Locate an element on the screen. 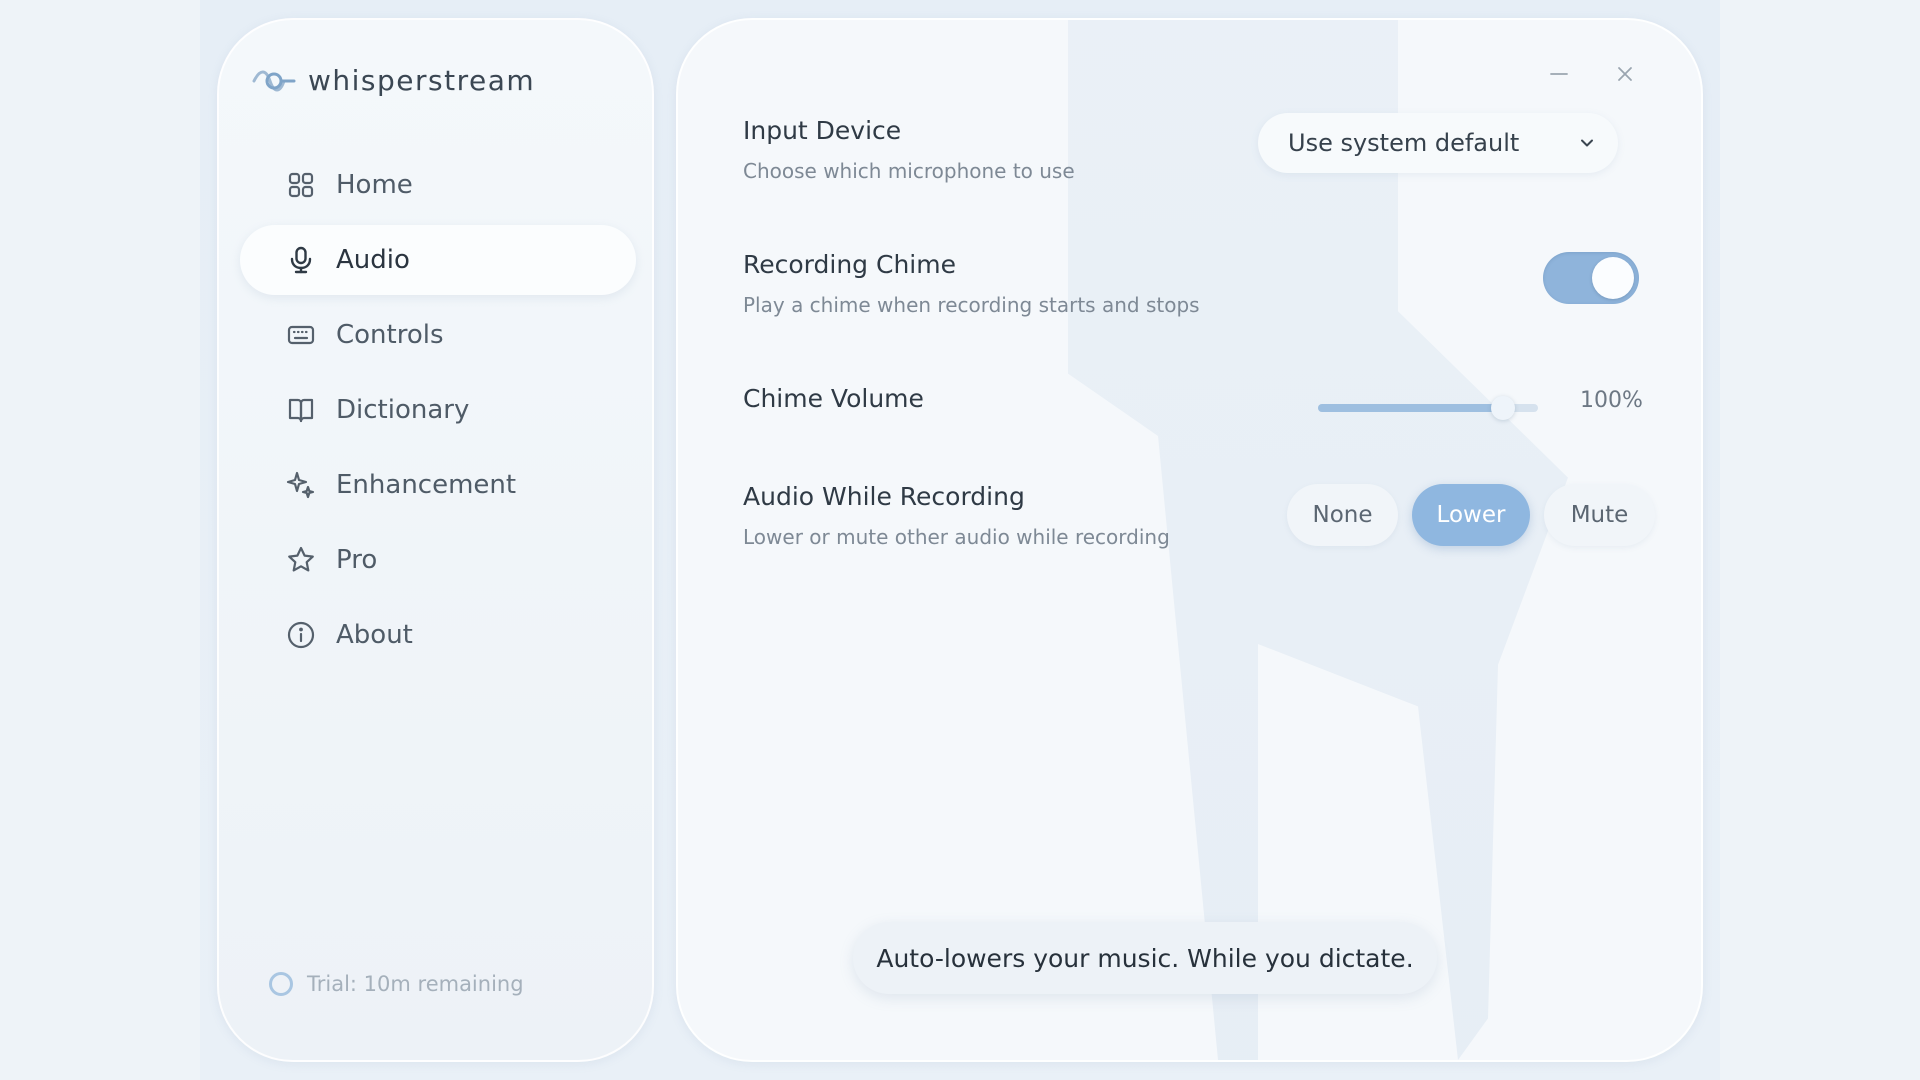  info-icon is located at coordinates (301, 635).